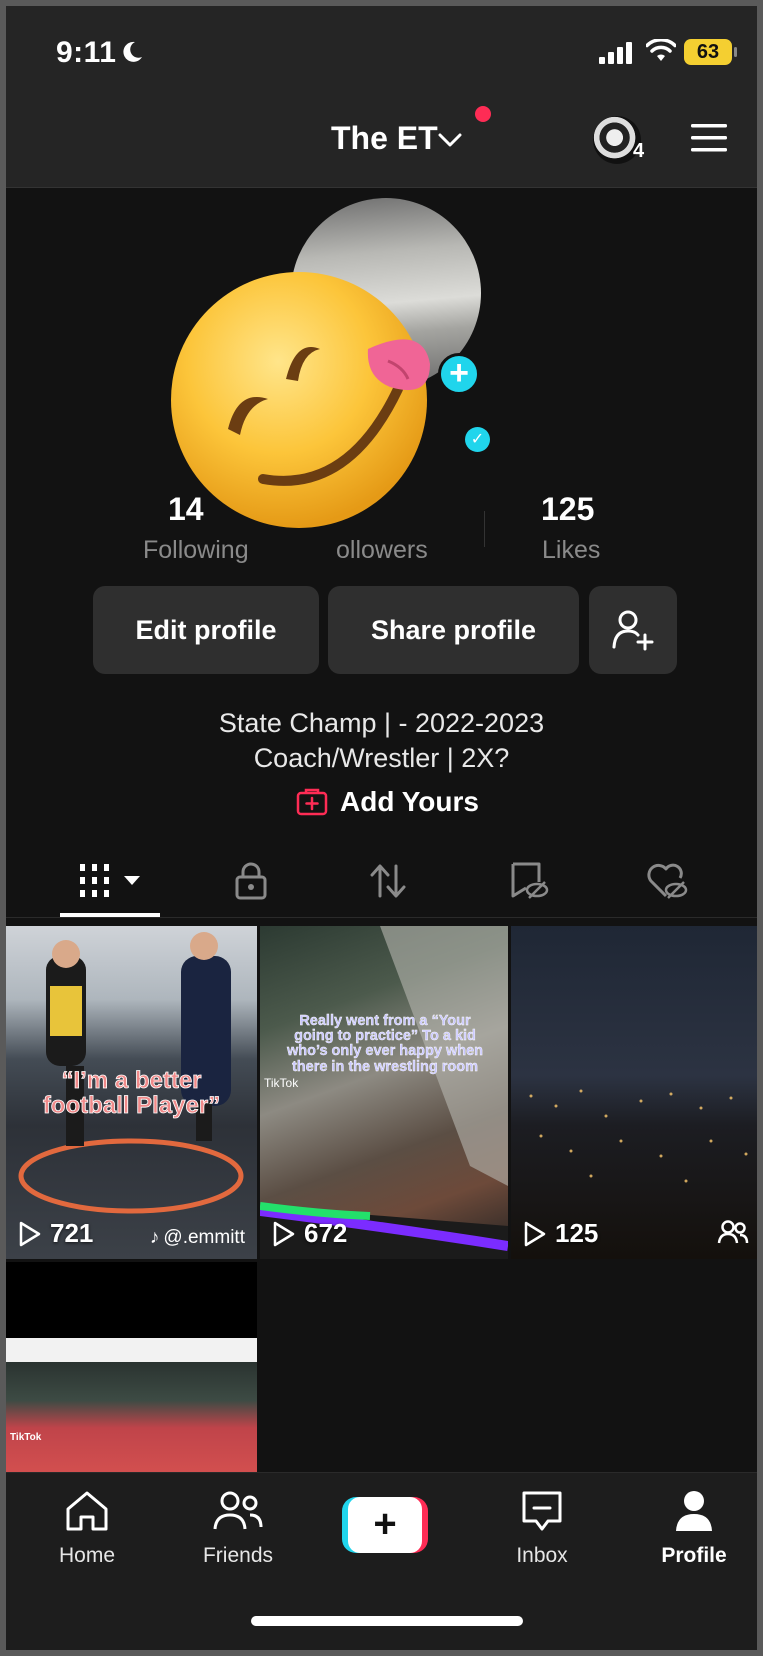  Describe the element at coordinates (388, 881) in the screenshot. I see `repost-icon` at that location.